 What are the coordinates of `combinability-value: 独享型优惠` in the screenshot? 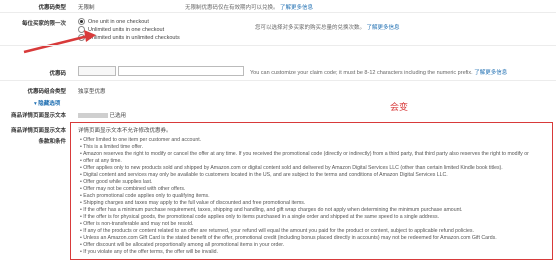 It's located at (92, 92).